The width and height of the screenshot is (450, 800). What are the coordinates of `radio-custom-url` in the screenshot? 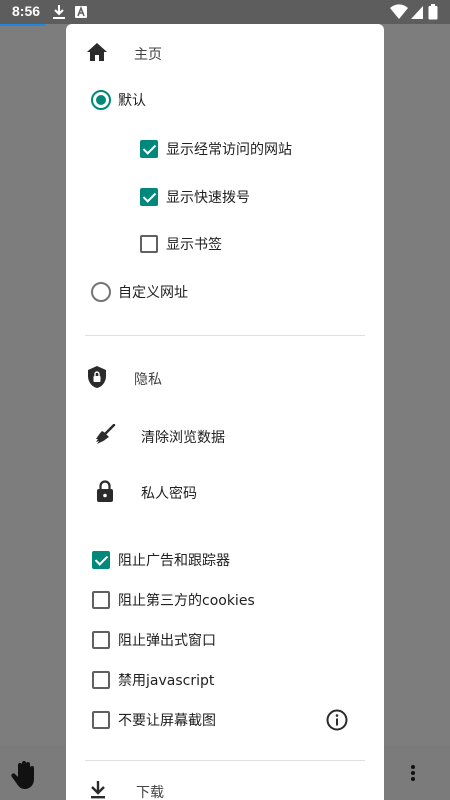 It's located at (101, 292).